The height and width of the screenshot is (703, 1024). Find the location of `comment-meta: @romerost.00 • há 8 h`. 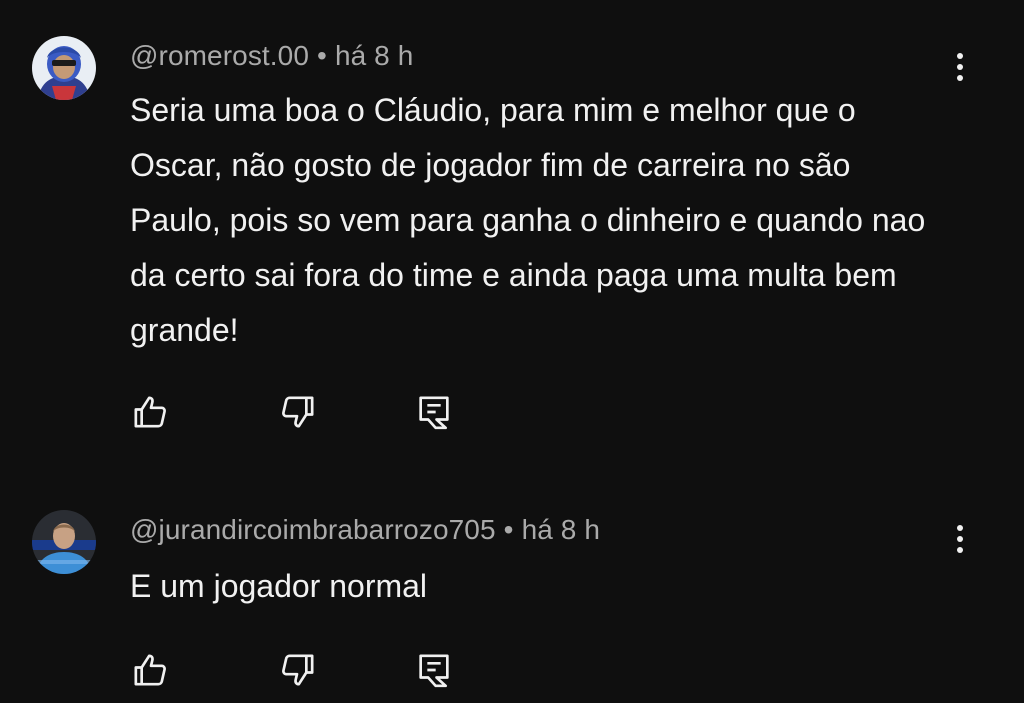

comment-meta: @romerost.00 • há 8 h is located at coordinates (271, 56).